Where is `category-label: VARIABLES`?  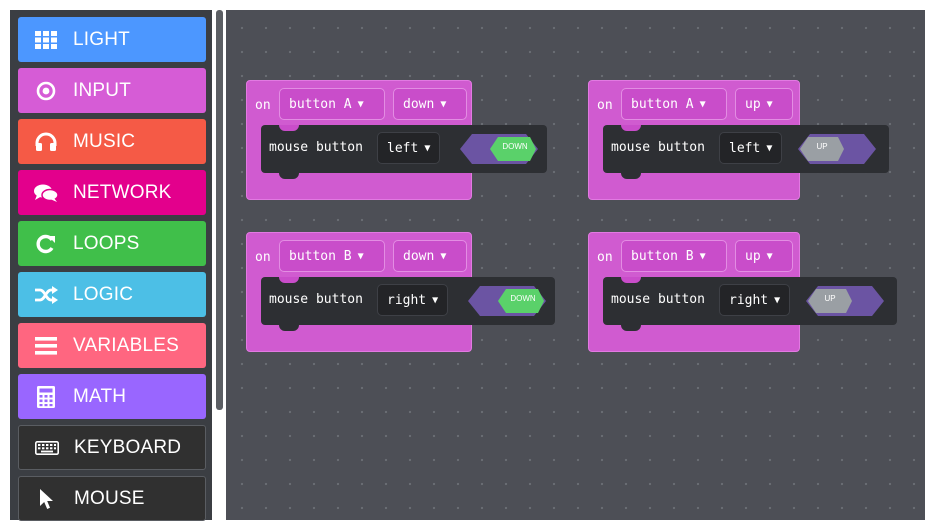 category-label: VARIABLES is located at coordinates (126, 345).